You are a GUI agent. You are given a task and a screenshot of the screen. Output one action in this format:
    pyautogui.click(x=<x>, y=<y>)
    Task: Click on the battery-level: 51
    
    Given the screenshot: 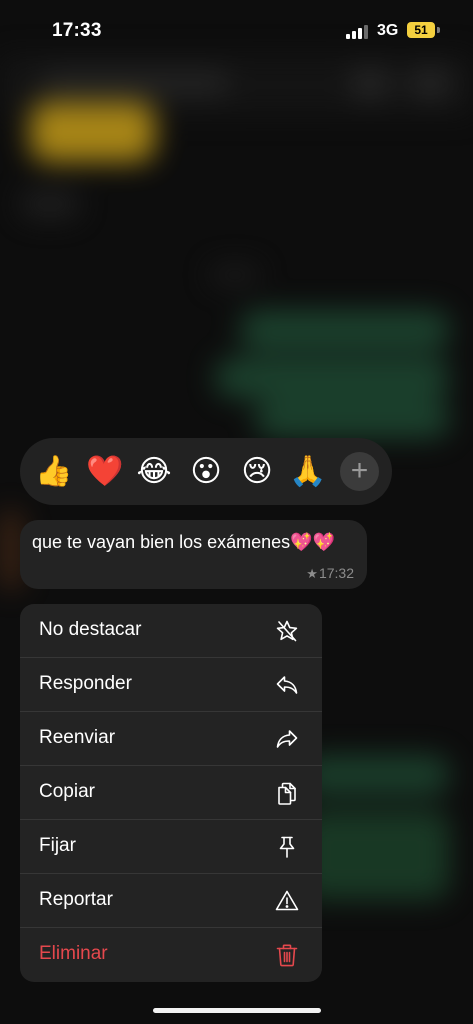 What is the action you would take?
    pyautogui.click(x=421, y=30)
    